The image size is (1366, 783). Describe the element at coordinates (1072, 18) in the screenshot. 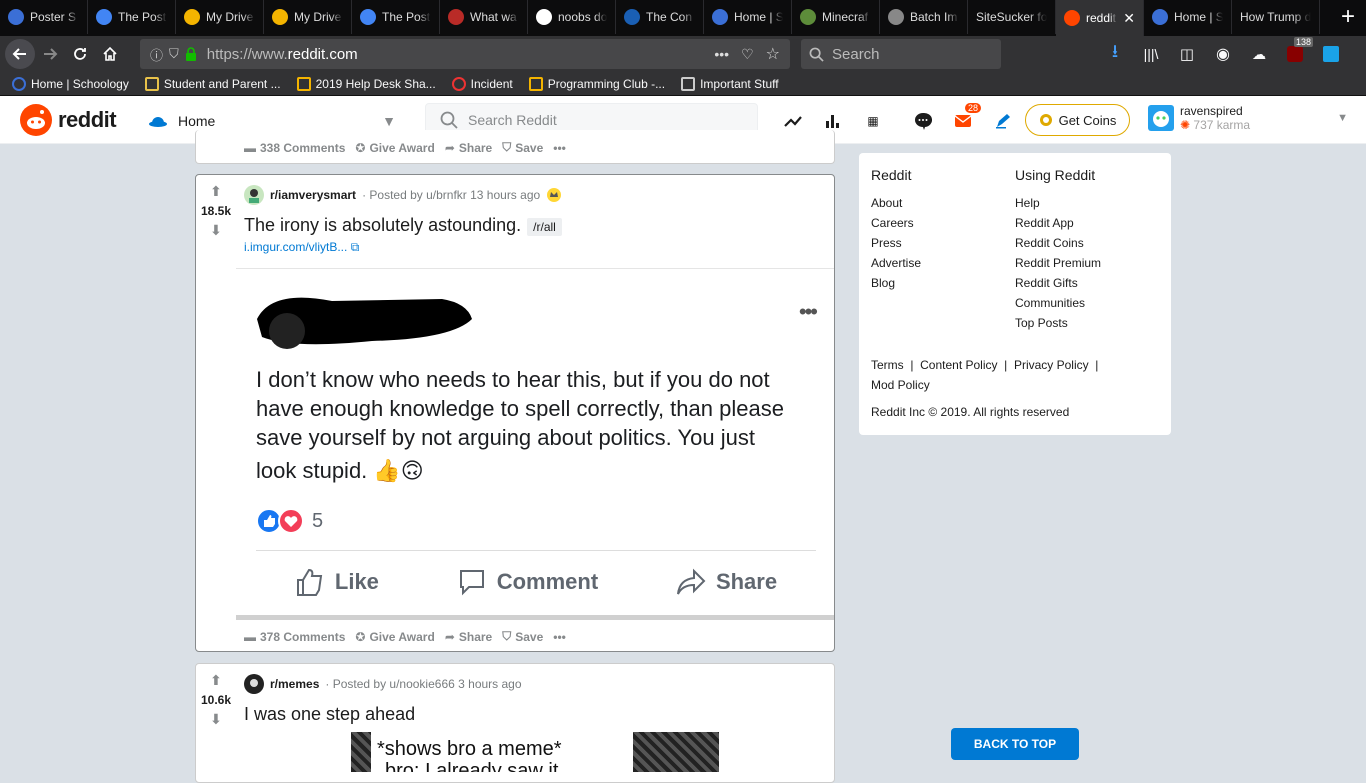

I see `reddit-icon` at that location.